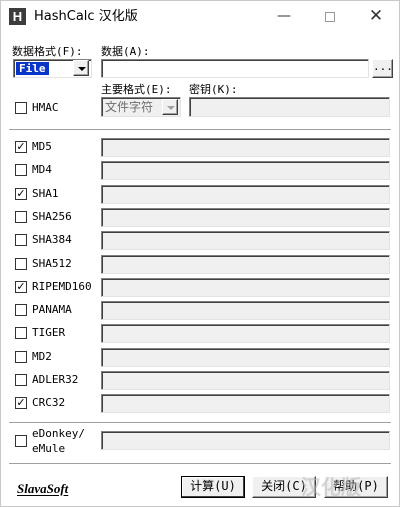  Describe the element at coordinates (52, 263) in the screenshot. I see `algorithm-label: SHA512` at that location.